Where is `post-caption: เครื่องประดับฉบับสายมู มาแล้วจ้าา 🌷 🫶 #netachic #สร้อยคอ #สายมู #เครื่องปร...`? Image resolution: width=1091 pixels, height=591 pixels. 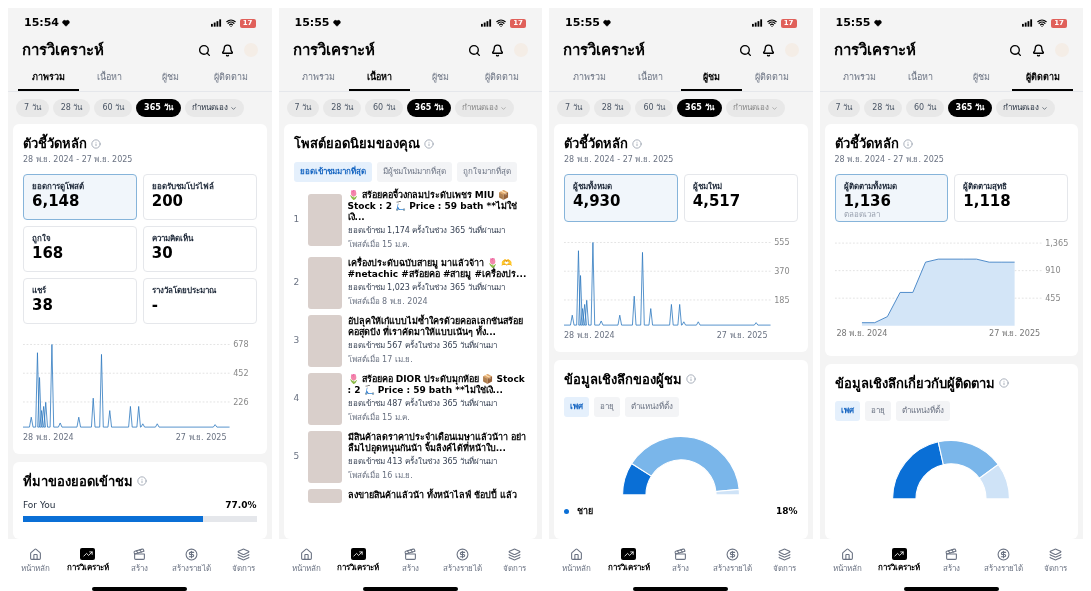
post-caption: เครื่องประดับฉบับสายมู มาแล้วจ้าา 🌷 🫶 #netachic #สร้อยคอ #สายมู #เครื่องปร... is located at coordinates (437, 268).